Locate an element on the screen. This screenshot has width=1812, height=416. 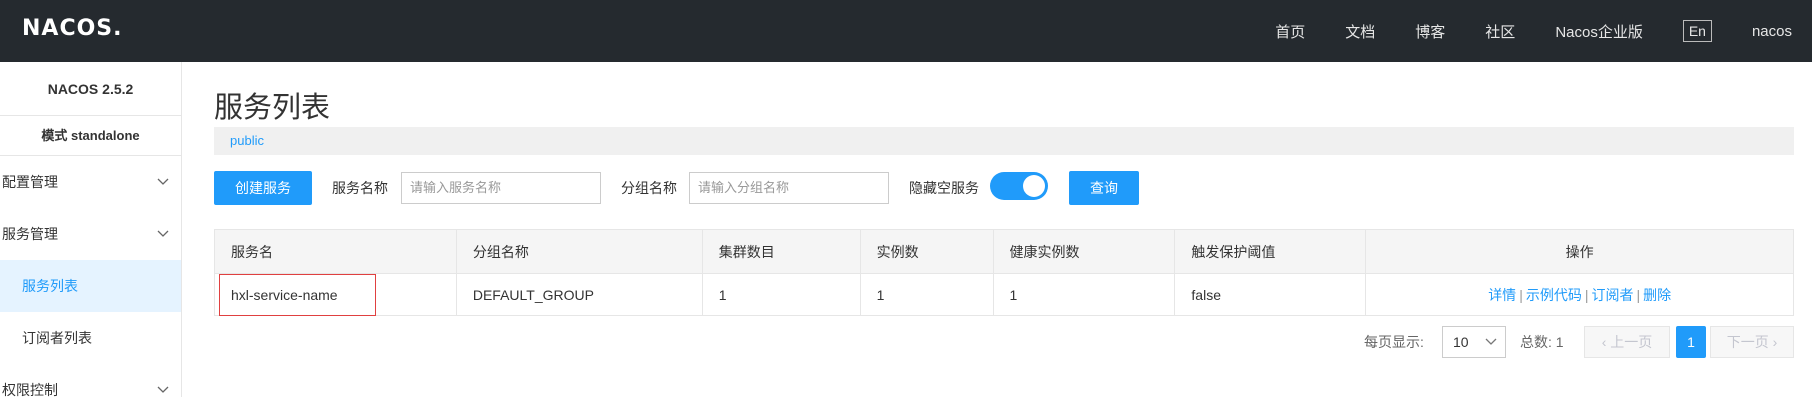
sidebar-group-service: 服务管理 is located at coordinates (90, 234).